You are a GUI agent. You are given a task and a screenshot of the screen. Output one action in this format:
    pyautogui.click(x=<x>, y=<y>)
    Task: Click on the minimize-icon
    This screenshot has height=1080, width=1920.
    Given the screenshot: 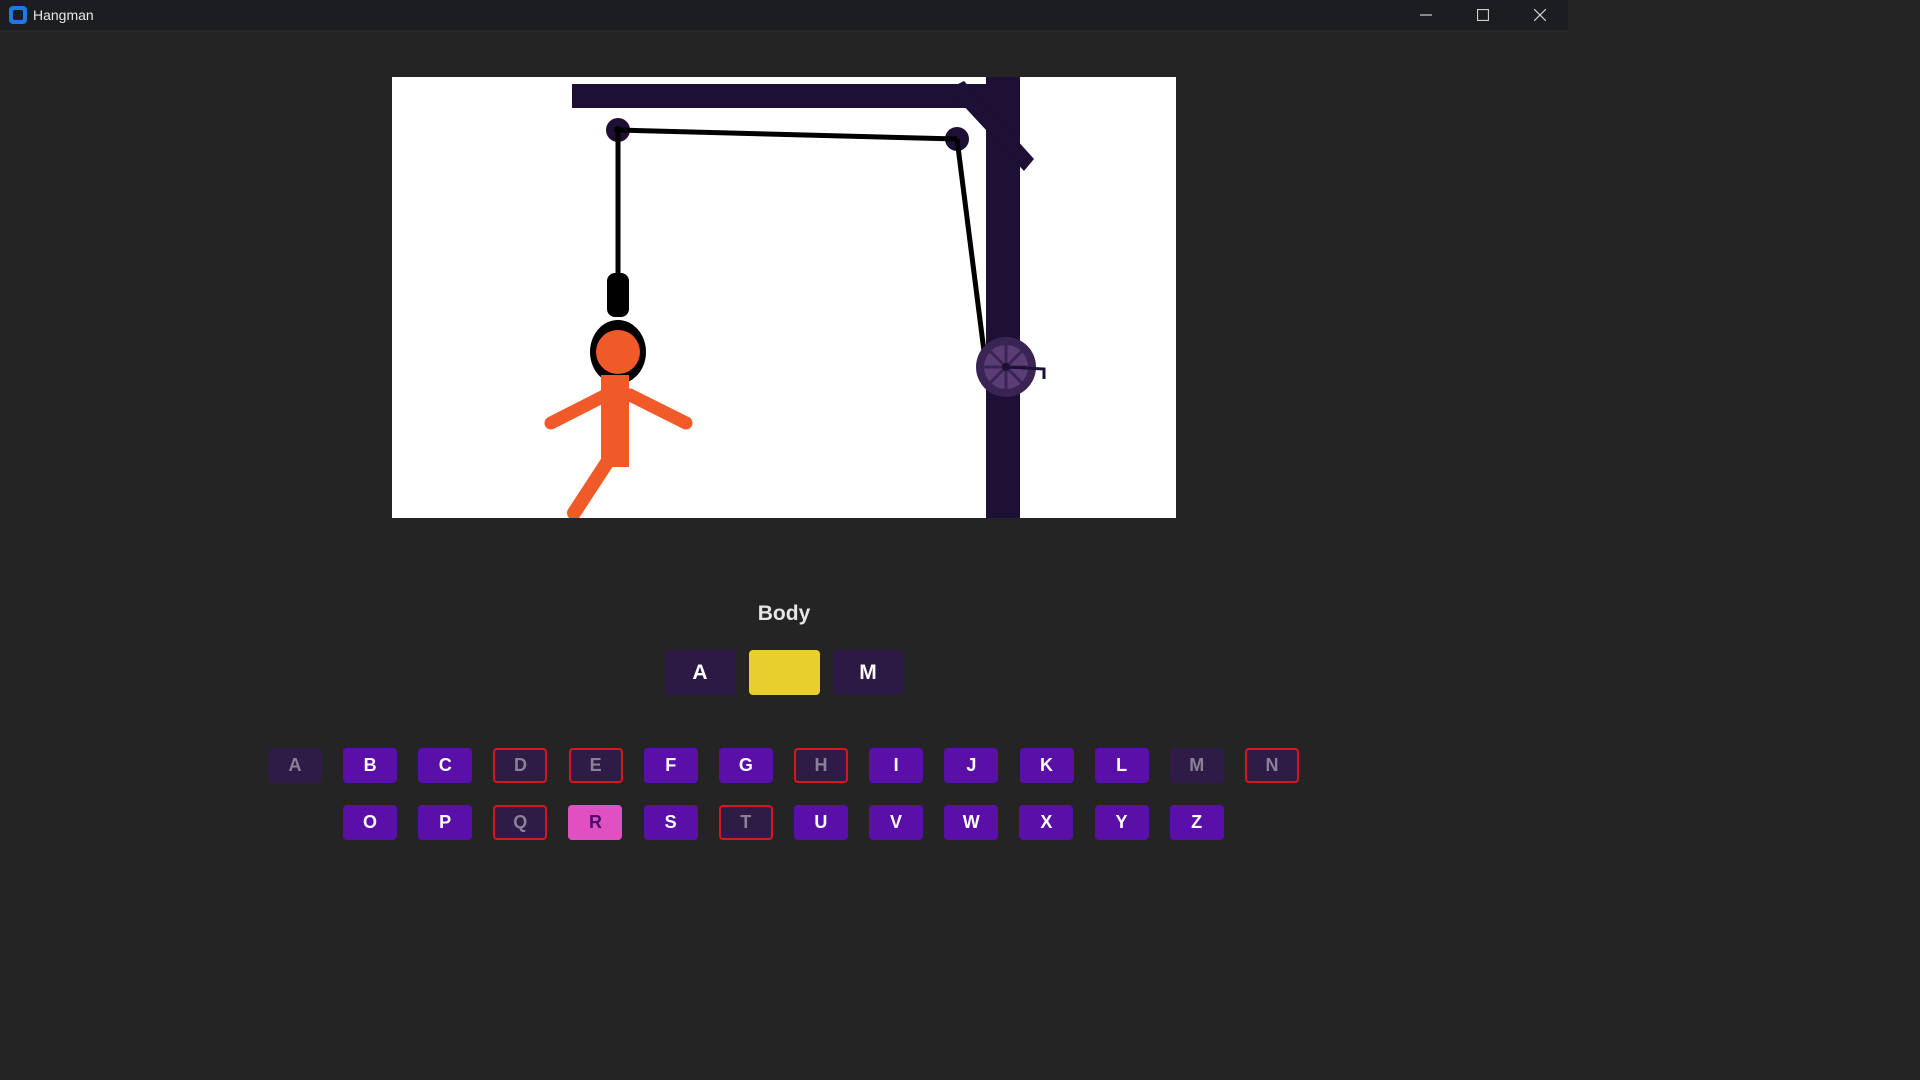 What is the action you would take?
    pyautogui.click(x=1425, y=15)
    